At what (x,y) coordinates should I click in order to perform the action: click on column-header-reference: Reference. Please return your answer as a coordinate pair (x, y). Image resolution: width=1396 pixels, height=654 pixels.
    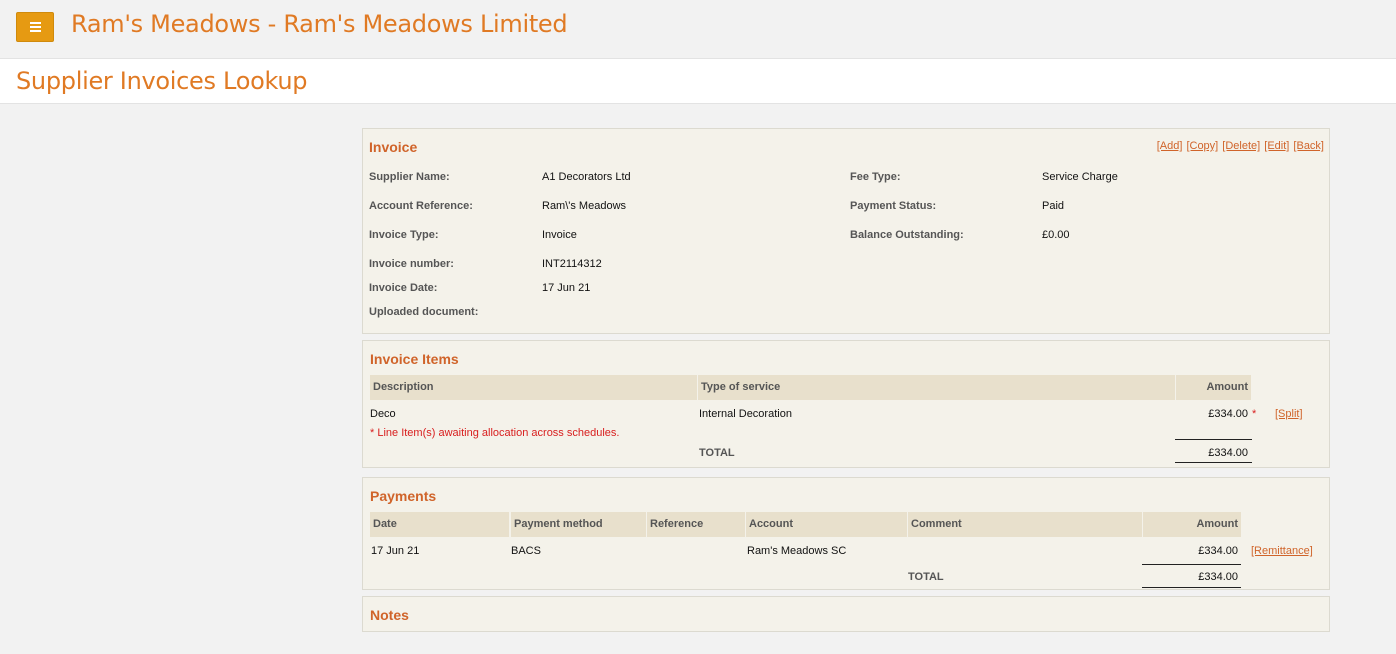
    Looking at the image, I should click on (696, 524).